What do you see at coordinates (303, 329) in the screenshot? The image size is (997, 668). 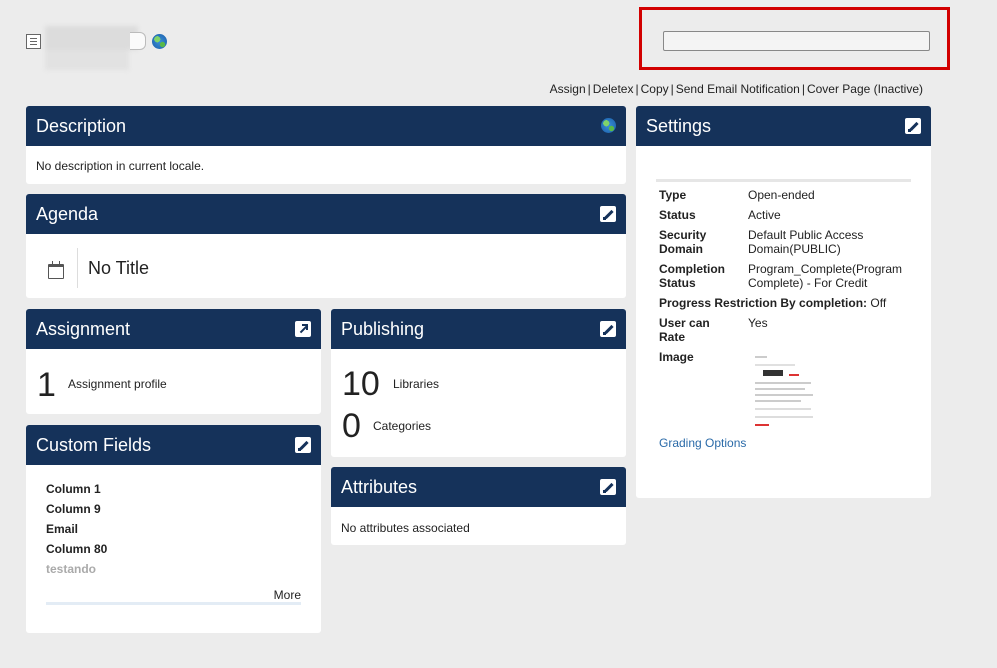 I see `expand-icon` at bounding box center [303, 329].